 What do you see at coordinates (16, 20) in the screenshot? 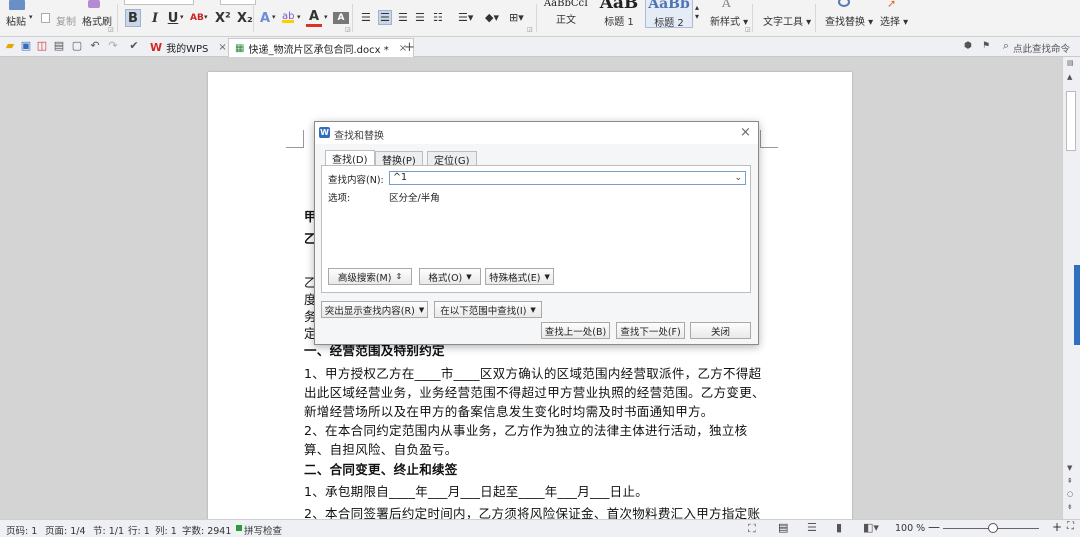
I see `paste-button: 粘贴` at bounding box center [16, 20].